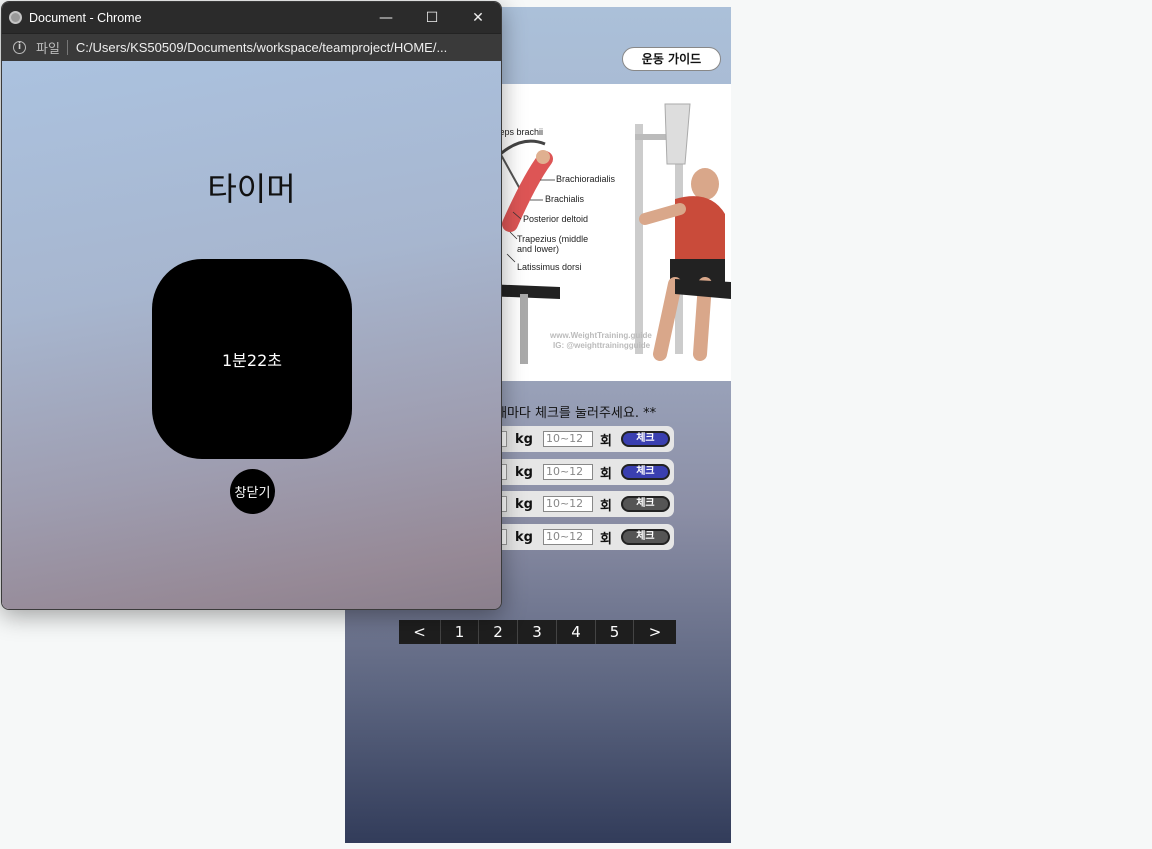  Describe the element at coordinates (19, 47) in the screenshot. I see `info-icon: i` at that location.